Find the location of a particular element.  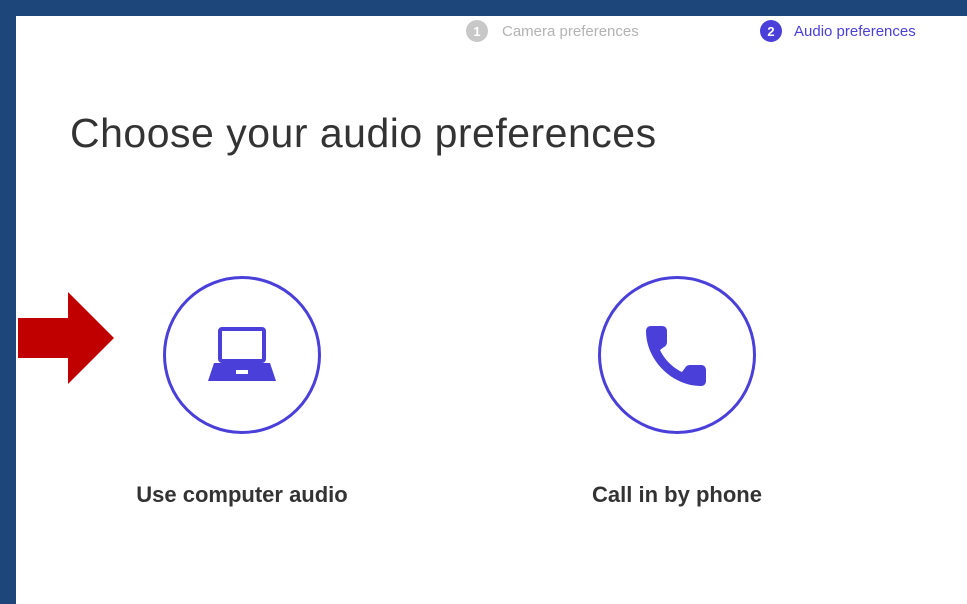

red-arrow-annotation is located at coordinates (66, 338).